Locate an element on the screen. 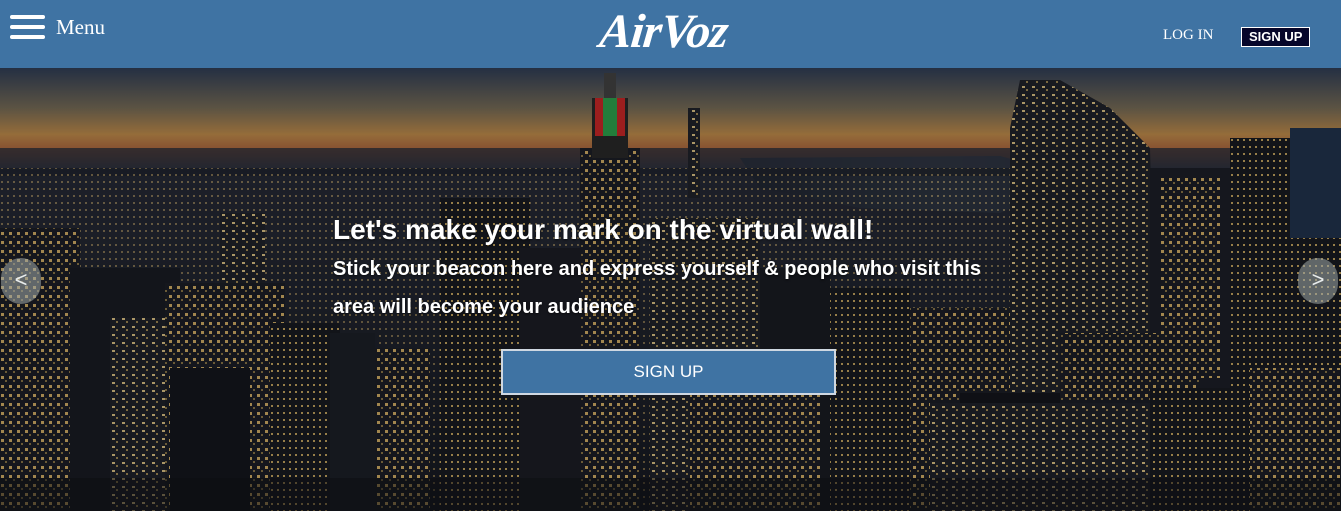 Image resolution: width=1341 pixels, height=511 pixels. top-navbar: Menu AirVoz LOG IN SIGN UP is located at coordinates (670, 34).